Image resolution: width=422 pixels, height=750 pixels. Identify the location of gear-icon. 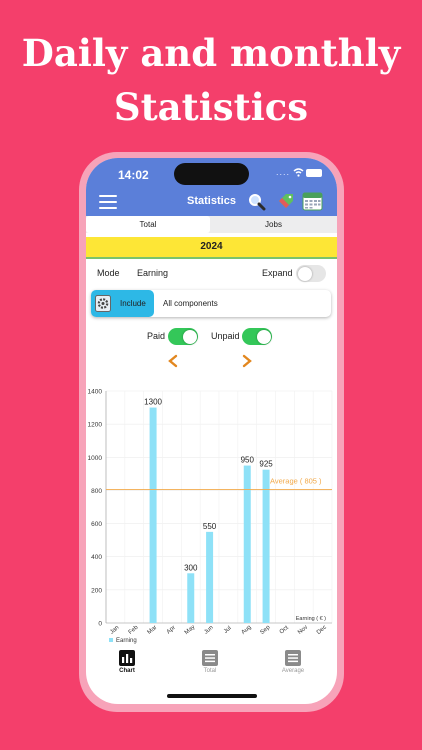
(103, 303).